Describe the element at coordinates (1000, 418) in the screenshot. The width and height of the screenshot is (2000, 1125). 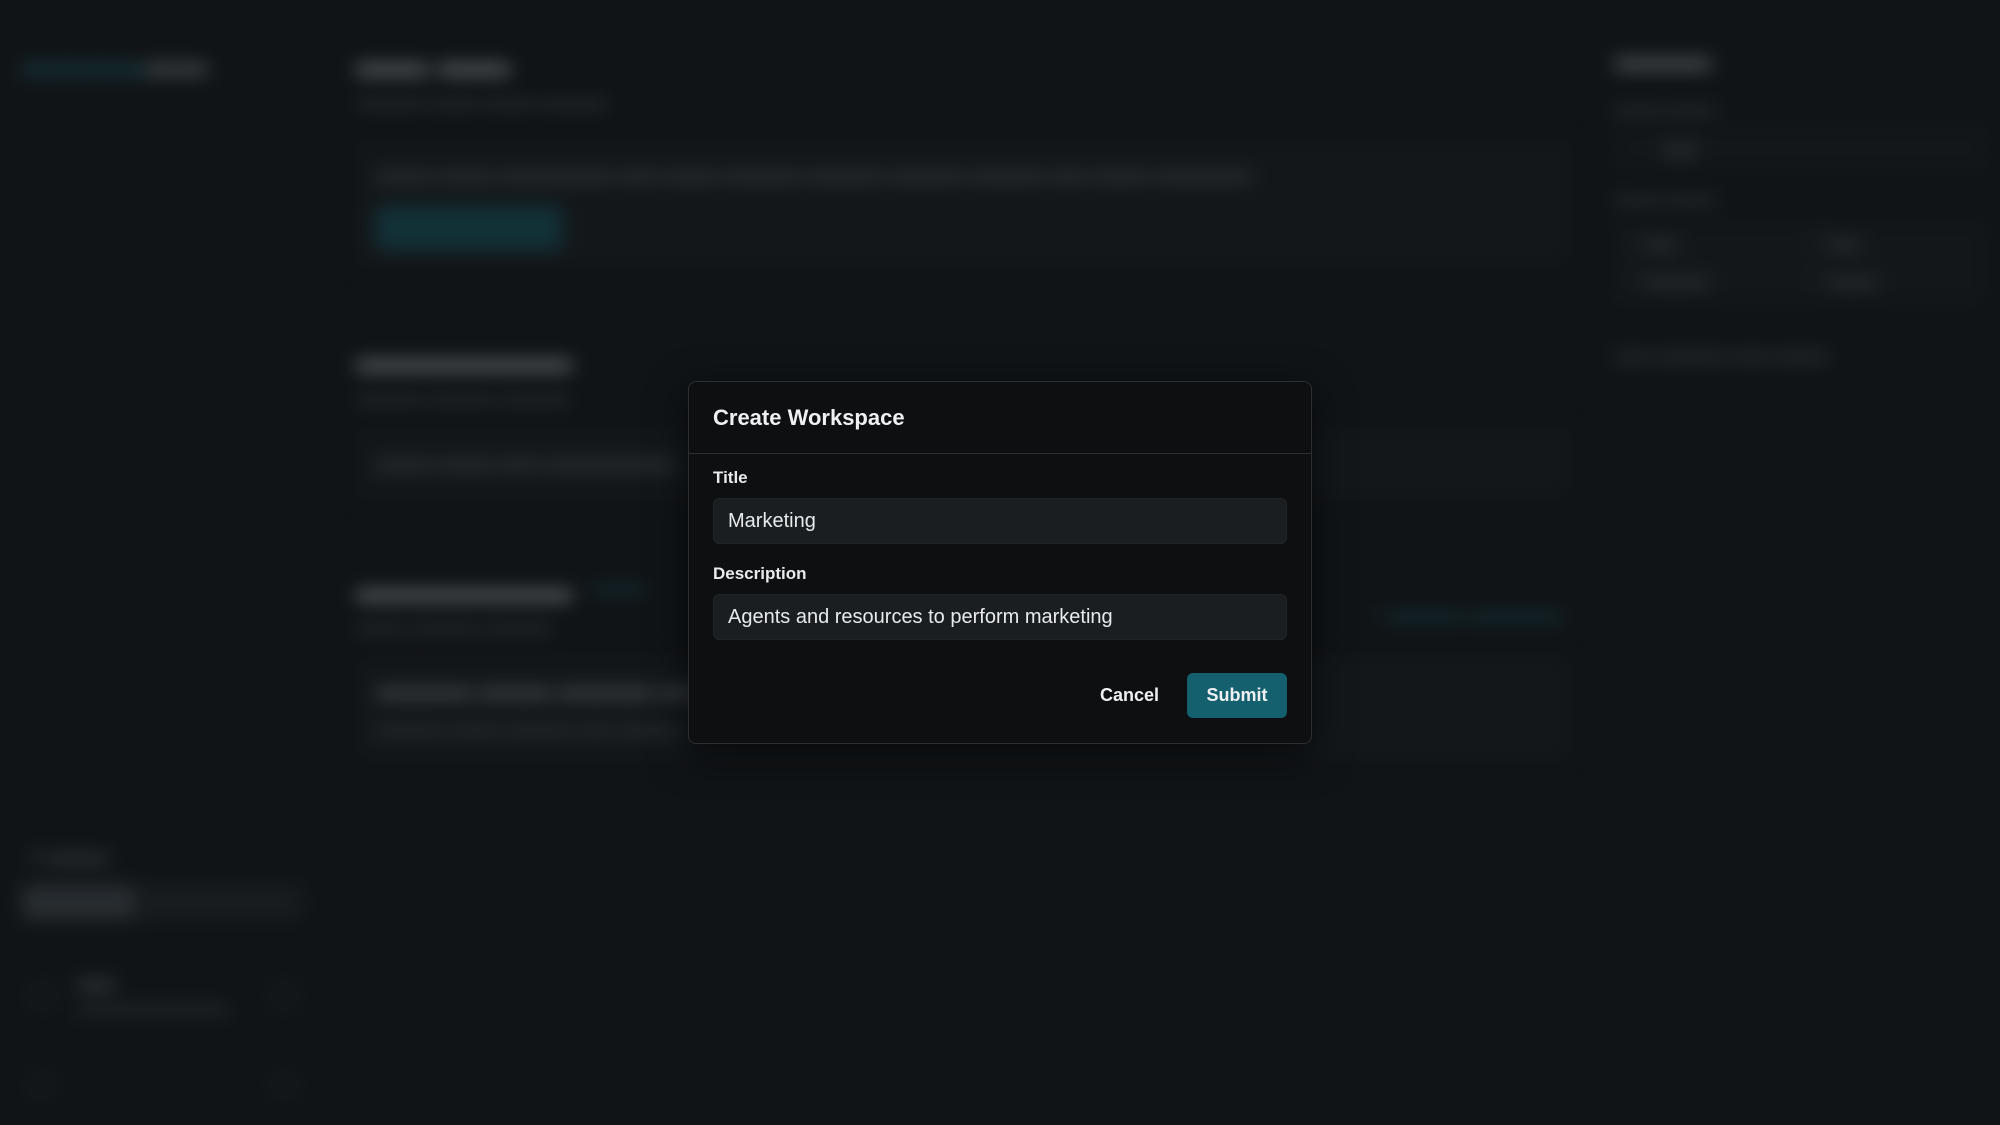
I see `dialog-header: Create Workspace` at that location.